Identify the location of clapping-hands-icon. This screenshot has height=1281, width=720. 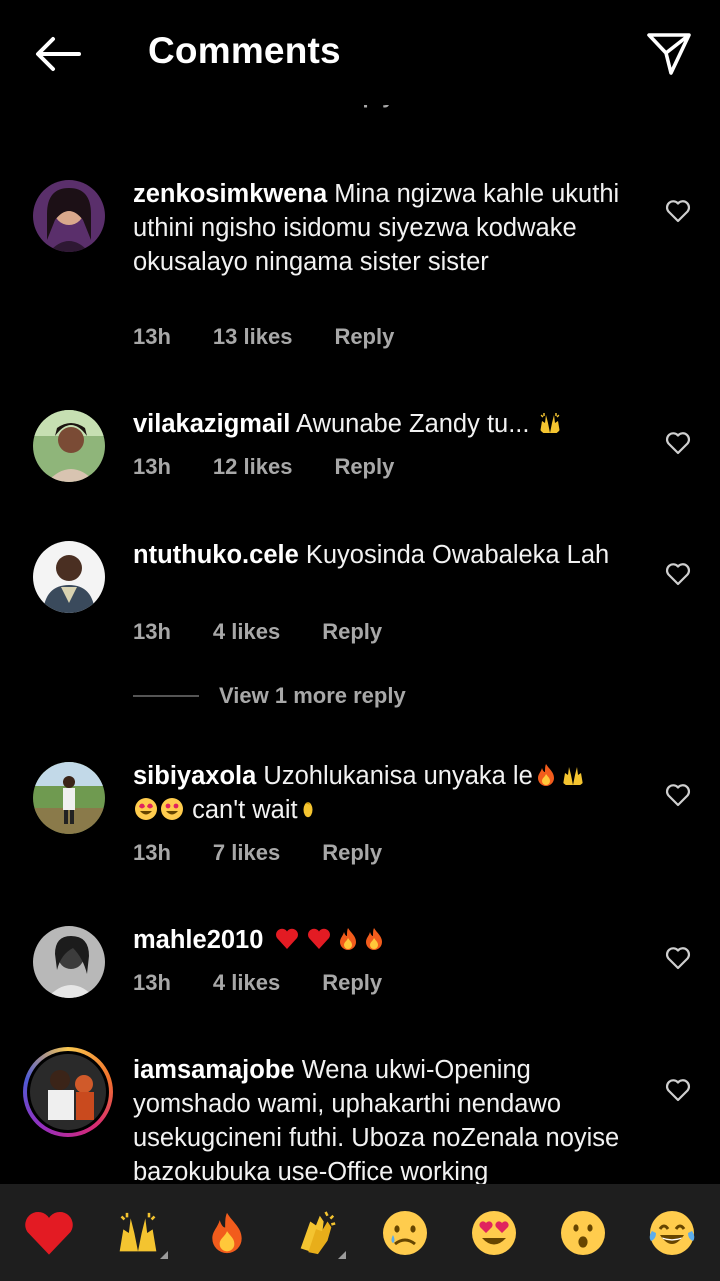
(316, 1233).